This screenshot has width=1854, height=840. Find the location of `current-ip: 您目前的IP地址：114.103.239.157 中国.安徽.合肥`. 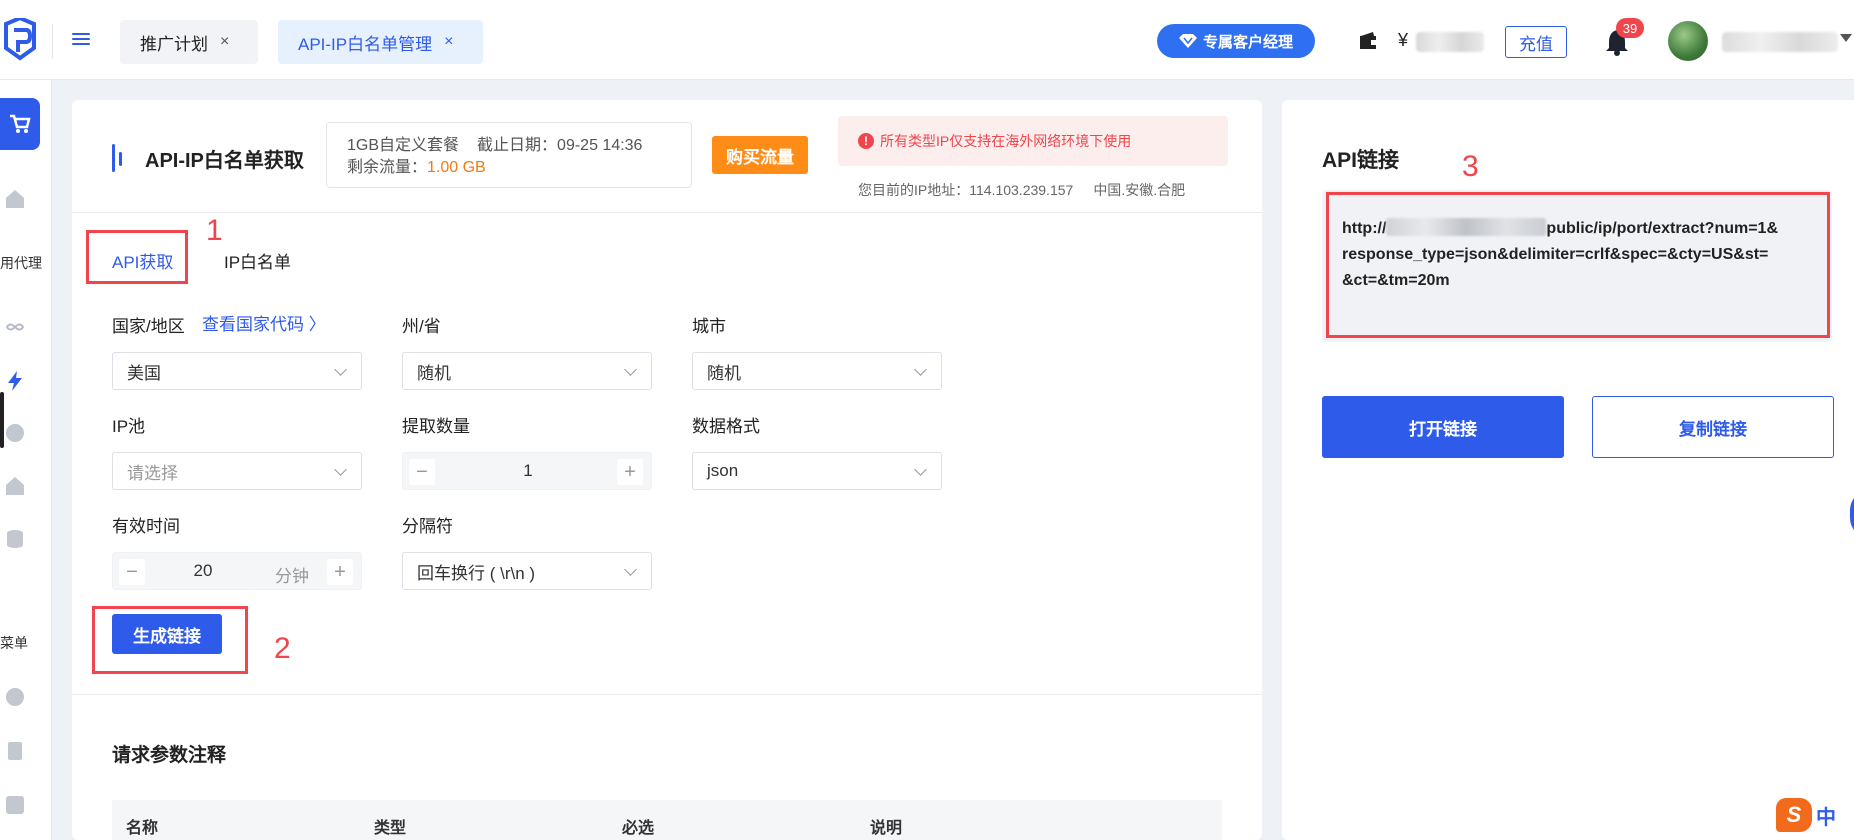

current-ip: 您目前的IP地址：114.103.239.157 中国.安徽.合肥 is located at coordinates (1021, 190).